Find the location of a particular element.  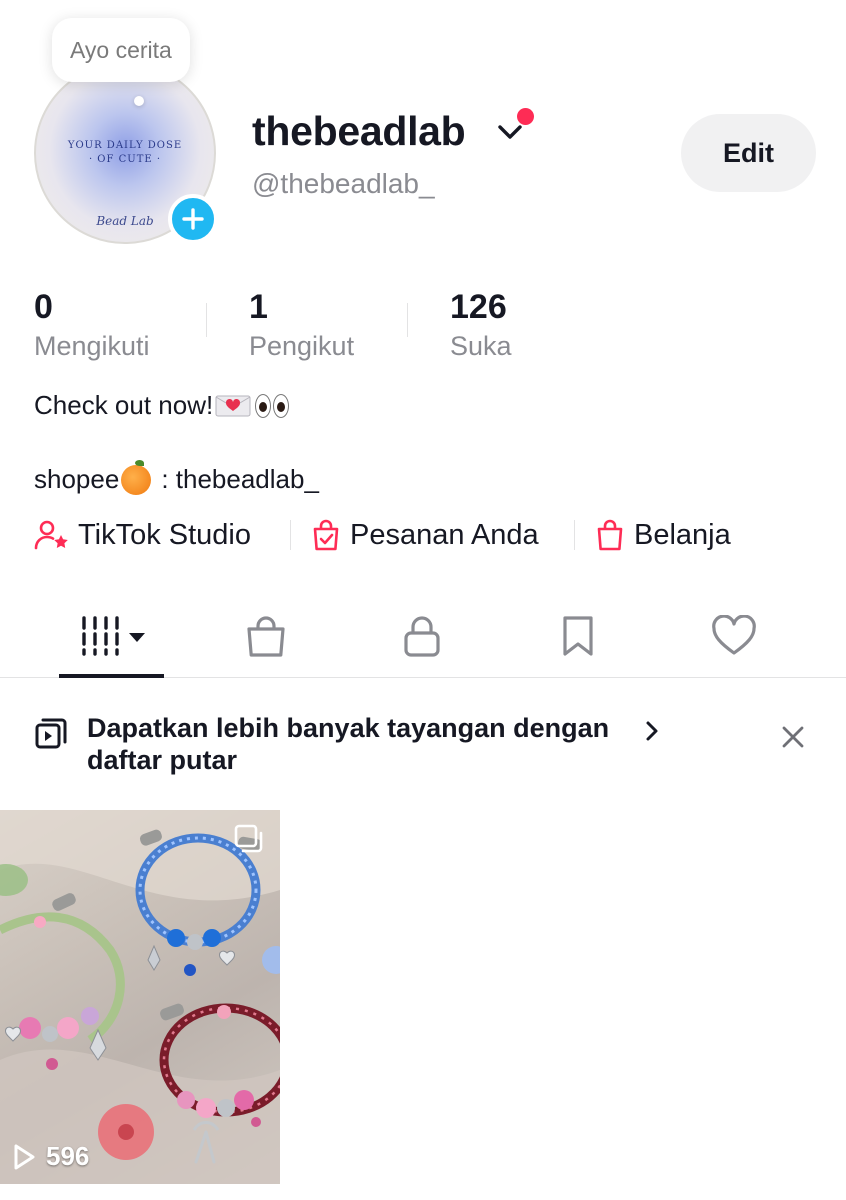

play-icon is located at coordinates (24, 1156).